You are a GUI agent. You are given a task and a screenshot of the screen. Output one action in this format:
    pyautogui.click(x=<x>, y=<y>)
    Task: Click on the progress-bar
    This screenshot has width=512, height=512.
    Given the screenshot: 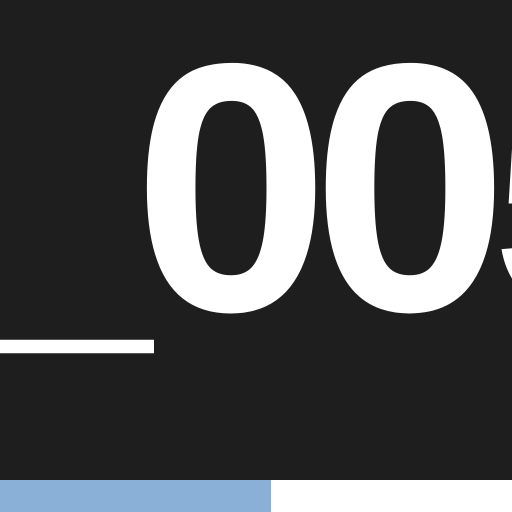 What is the action you would take?
    pyautogui.click(x=256, y=496)
    